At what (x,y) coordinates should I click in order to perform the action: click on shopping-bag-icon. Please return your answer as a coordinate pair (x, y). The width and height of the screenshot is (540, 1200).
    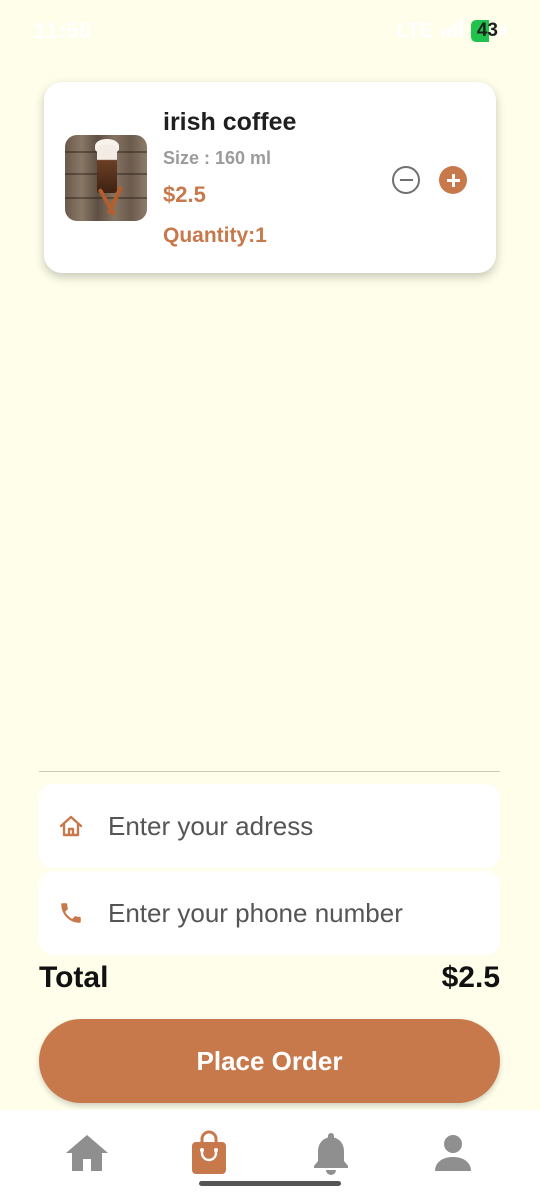
    Looking at the image, I should click on (209, 1155).